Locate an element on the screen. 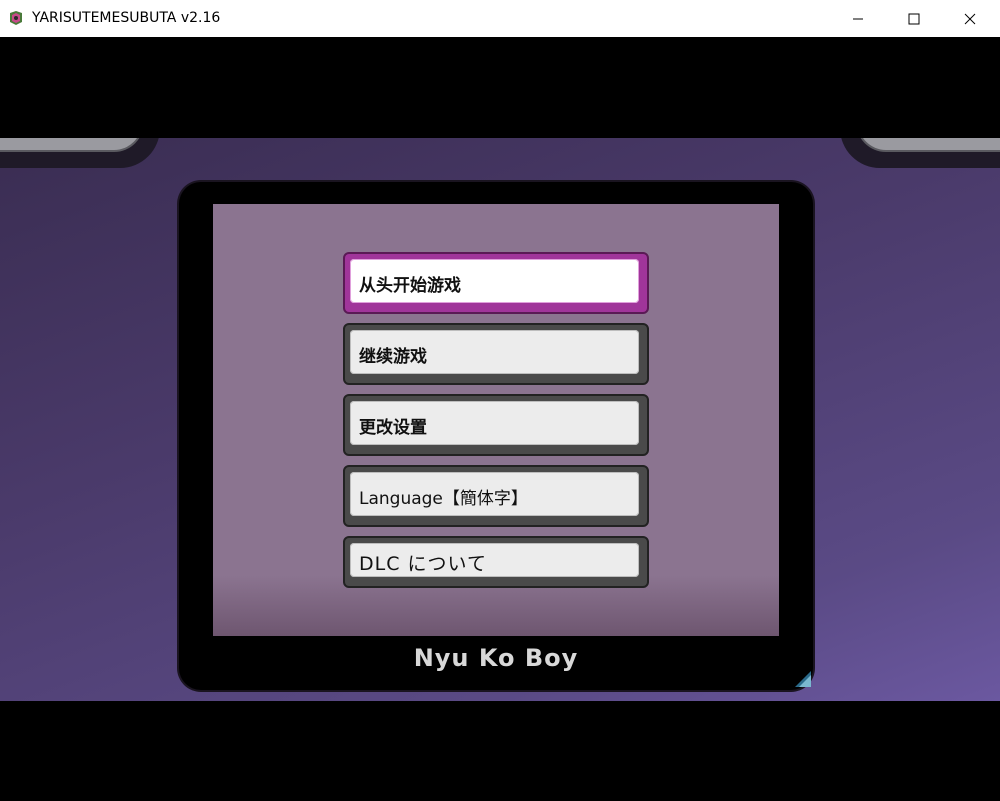 This screenshot has height=801, width=1000. letterbox-bottom is located at coordinates (500, 751).